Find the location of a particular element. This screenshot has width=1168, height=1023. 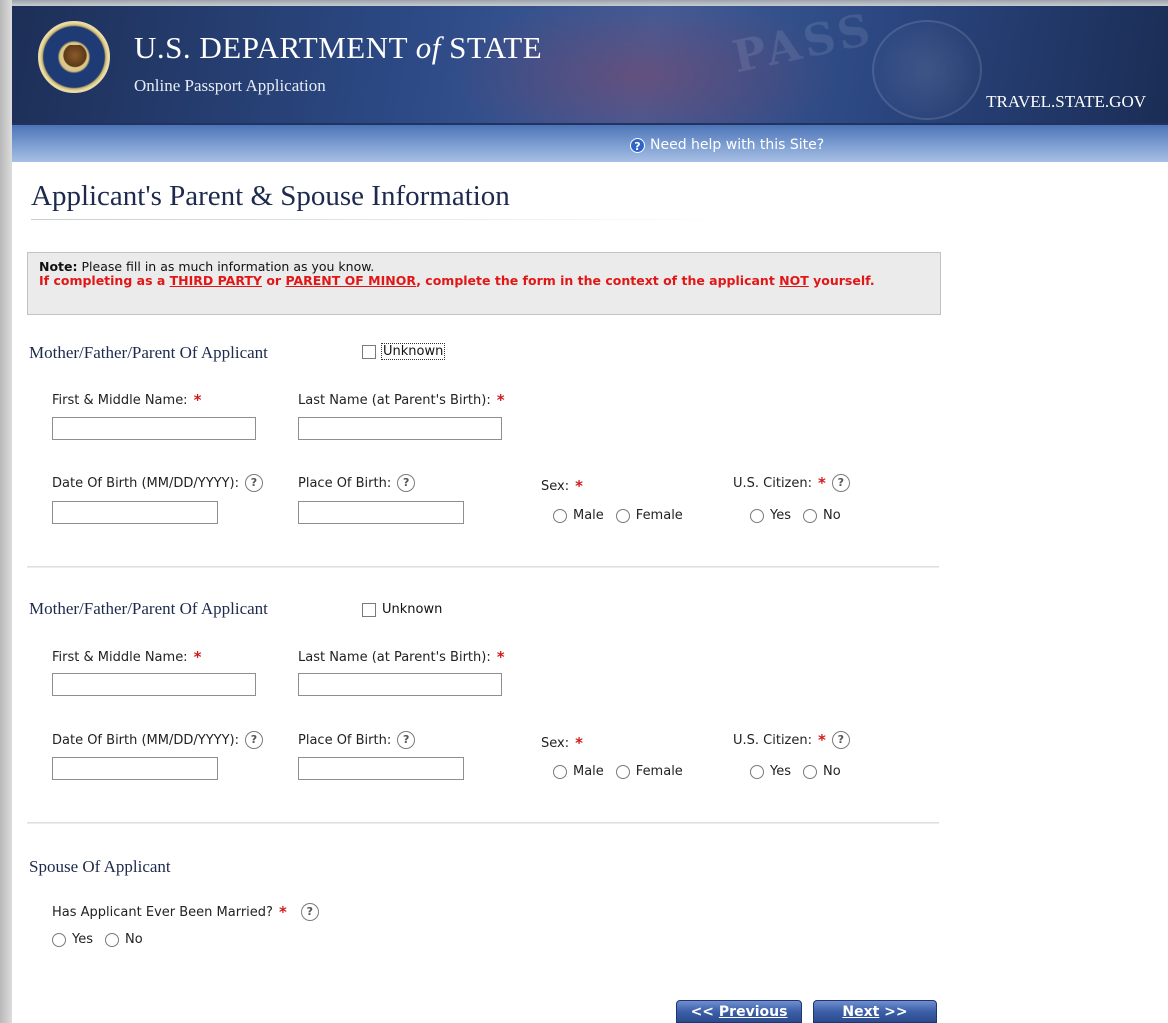

warn-third-party: THIRD PARTY is located at coordinates (215, 280).